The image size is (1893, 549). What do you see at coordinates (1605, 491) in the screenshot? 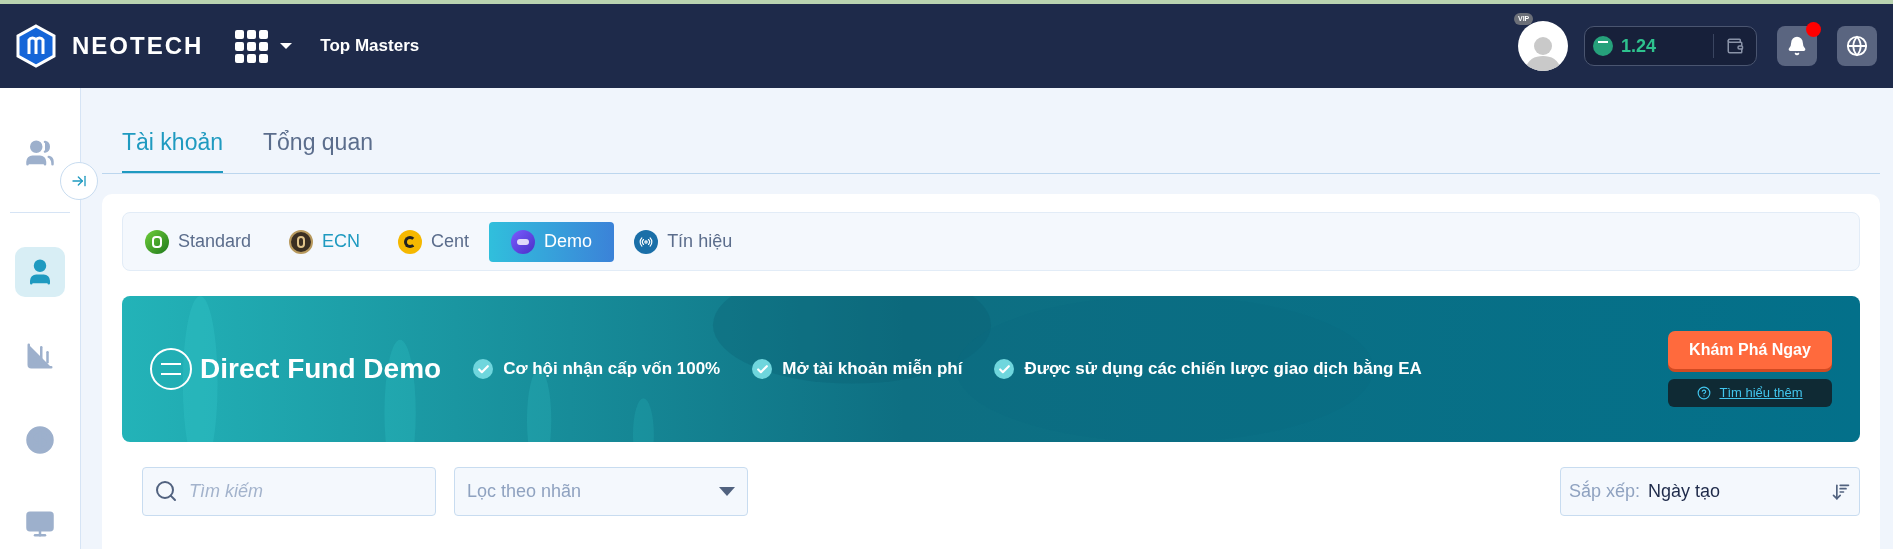
I see `sort-label: Sắp xếp:` at bounding box center [1605, 491].